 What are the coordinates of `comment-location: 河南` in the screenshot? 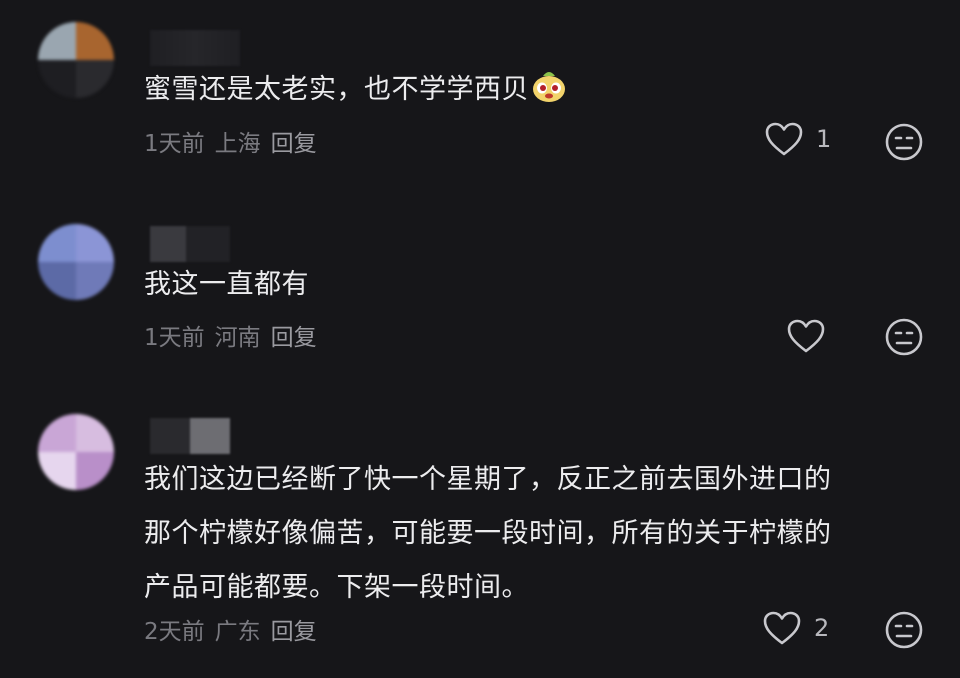 It's located at (237, 338).